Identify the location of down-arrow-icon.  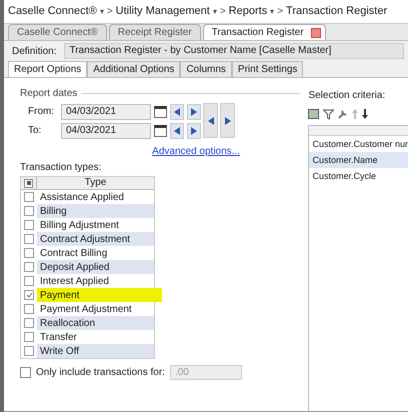
(365, 114).